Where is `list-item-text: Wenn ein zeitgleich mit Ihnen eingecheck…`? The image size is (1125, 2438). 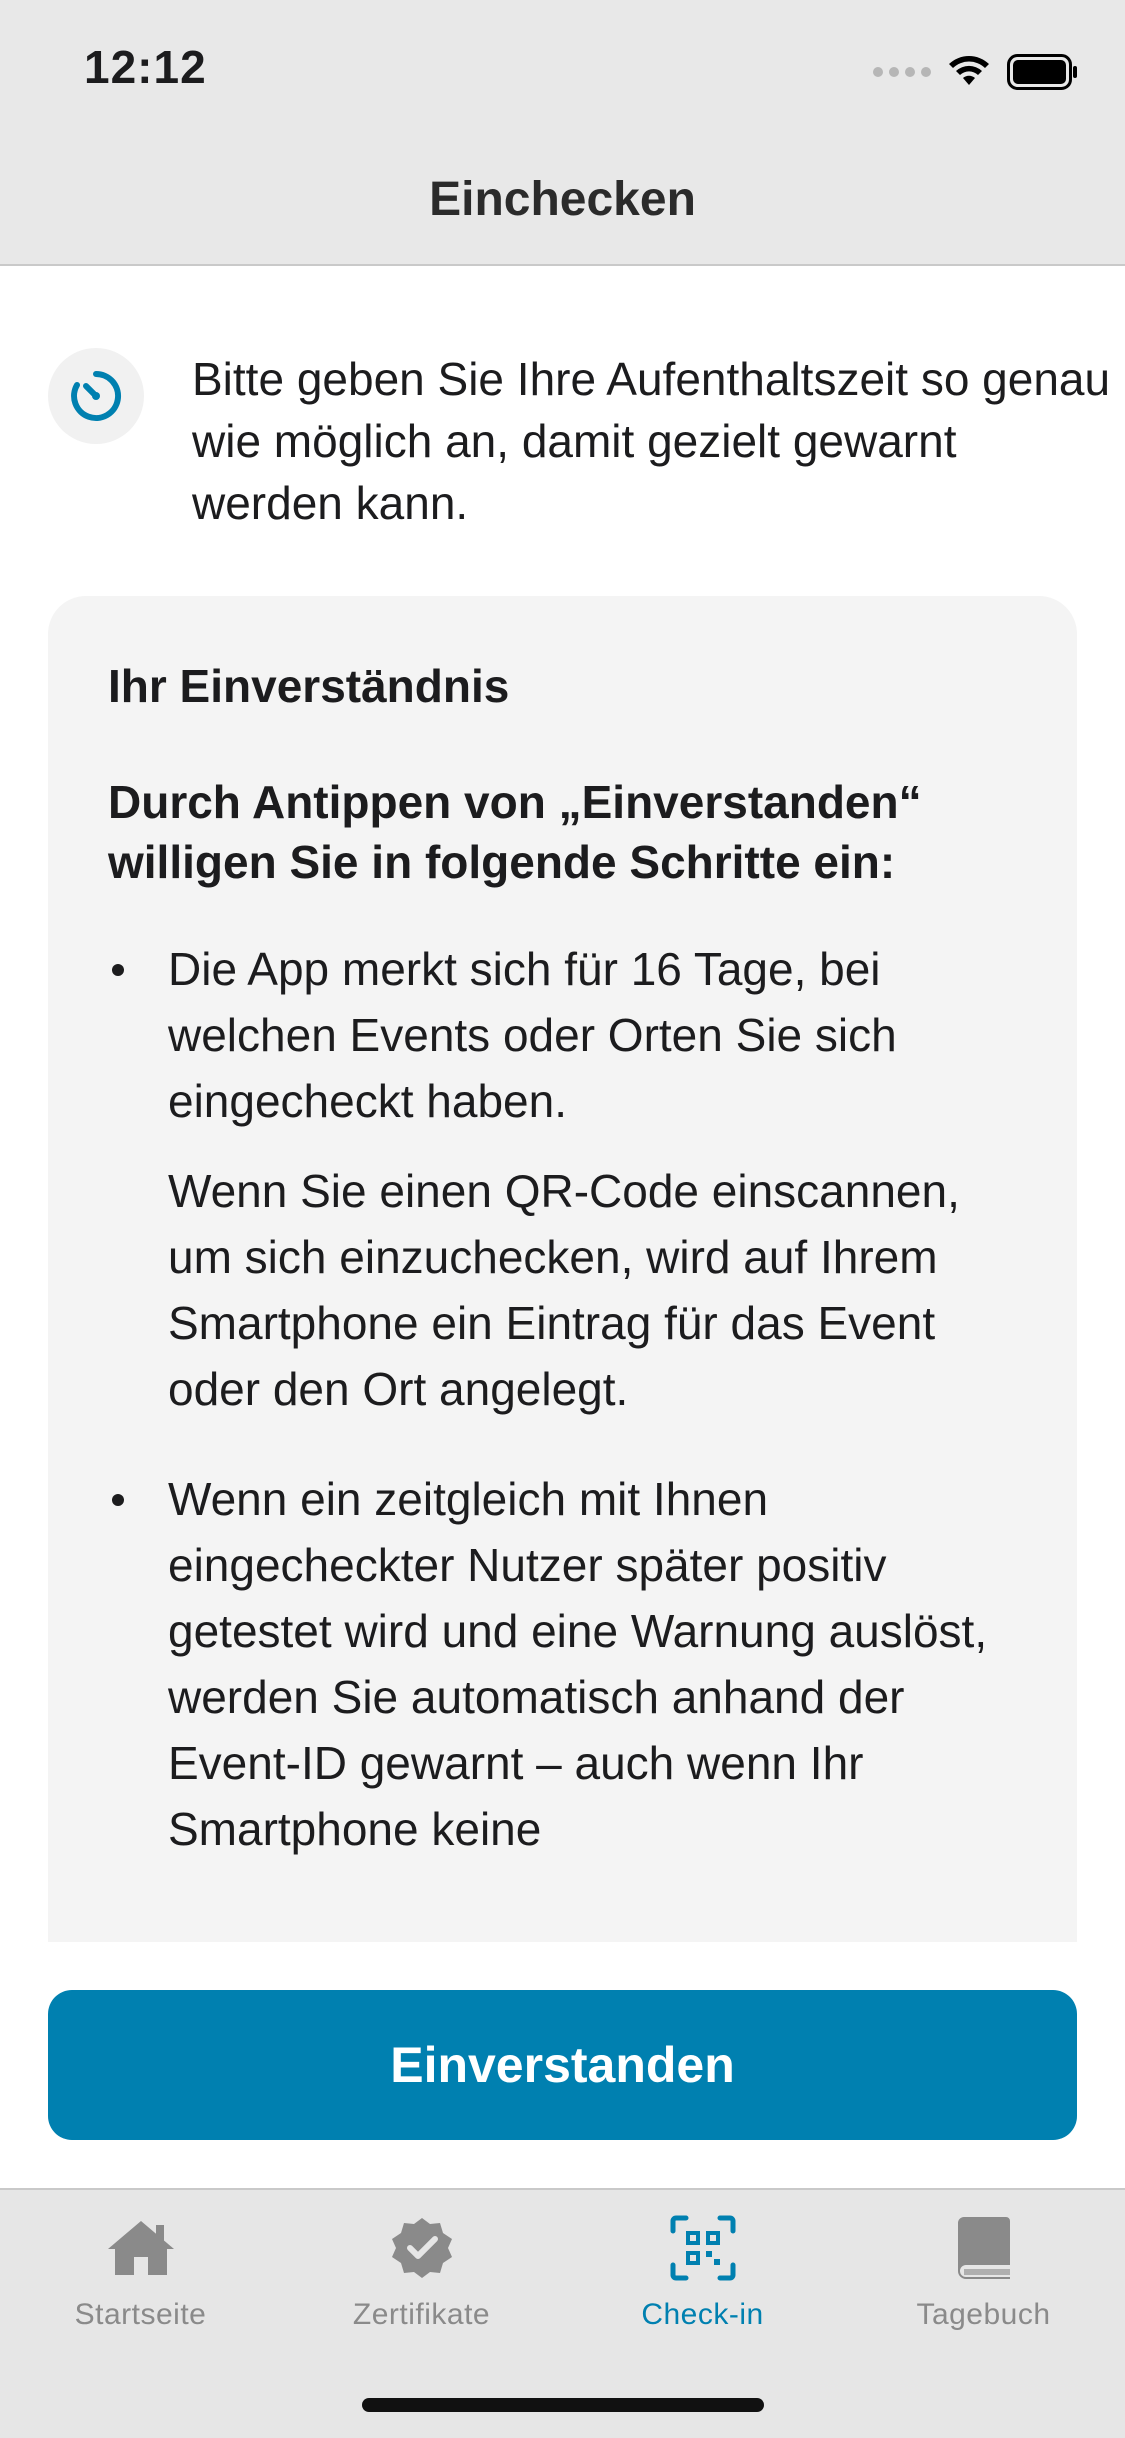
list-item-text: Wenn ein zeitgleich mit Ihnen eingecheck… is located at coordinates (578, 1664).